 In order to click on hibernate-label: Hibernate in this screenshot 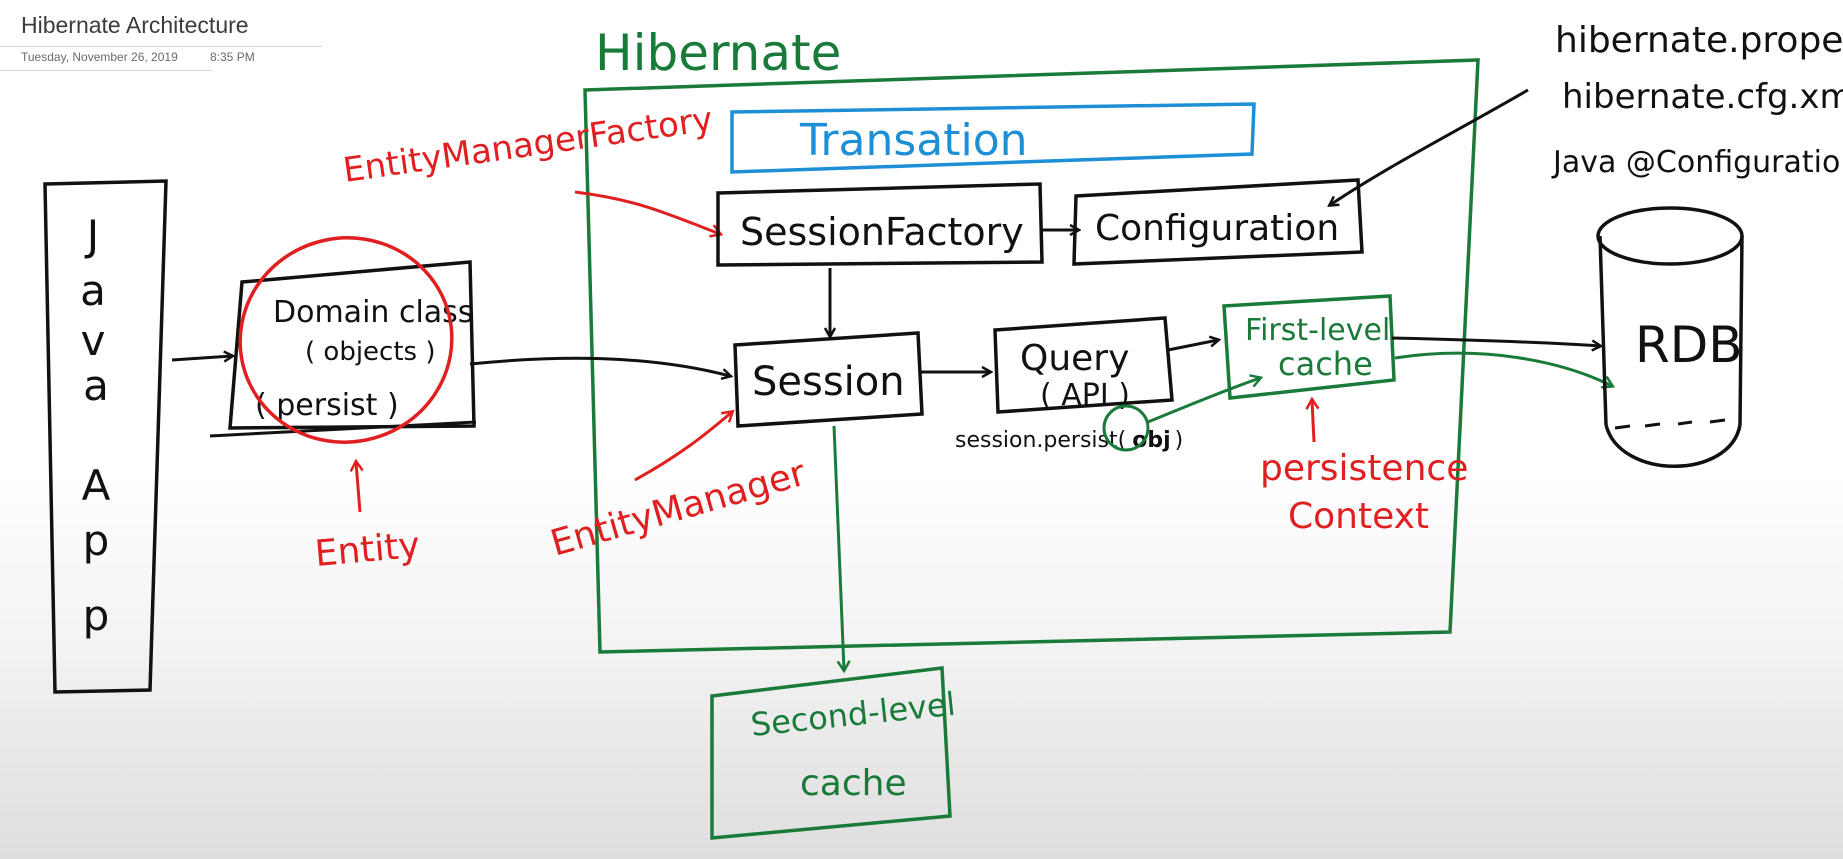, I will do `click(718, 53)`.